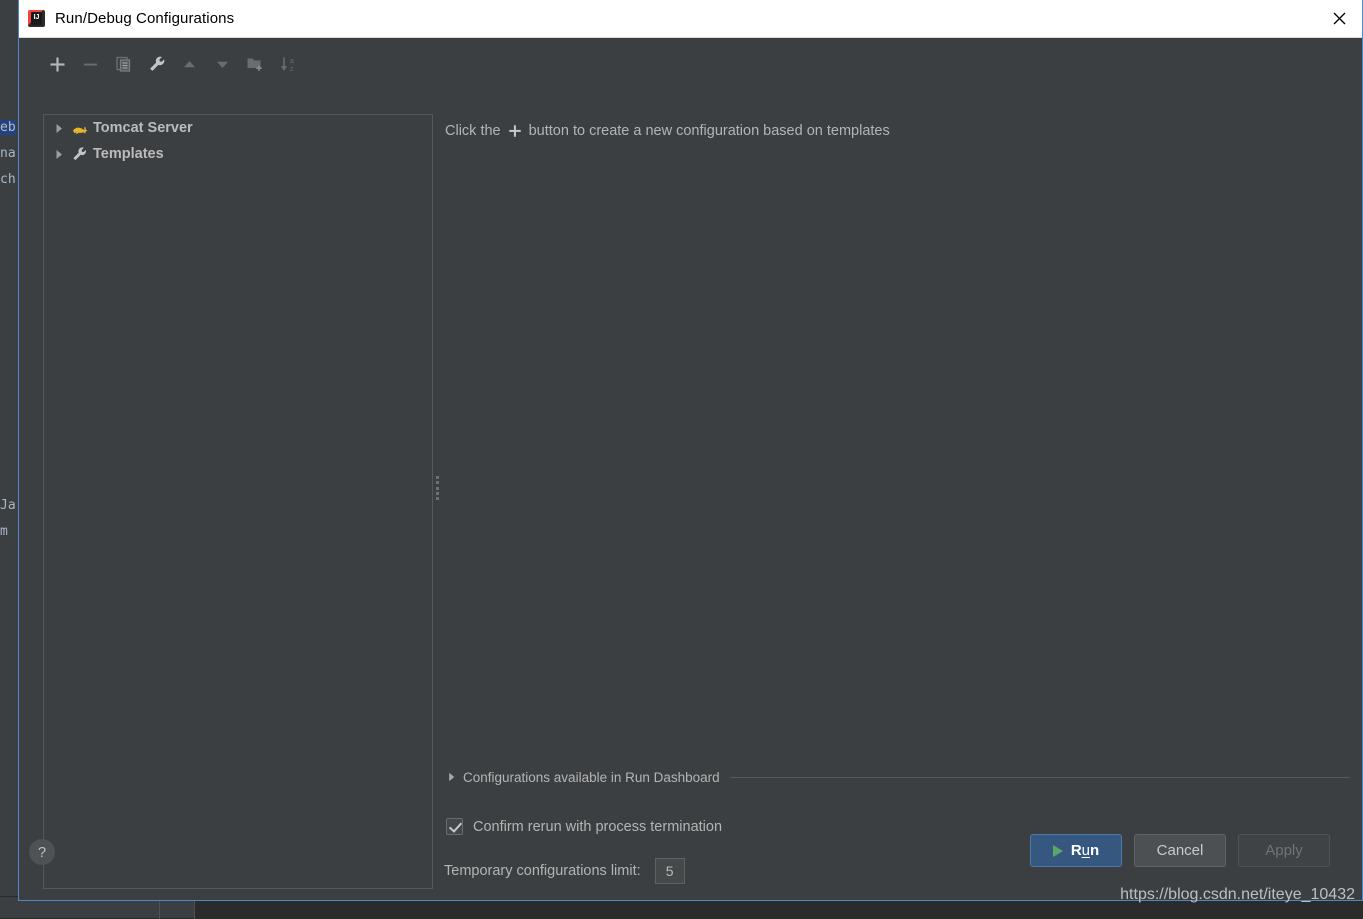  I want to click on confirm-rerun-label: Confirm rerun with process termination, so click(597, 827).